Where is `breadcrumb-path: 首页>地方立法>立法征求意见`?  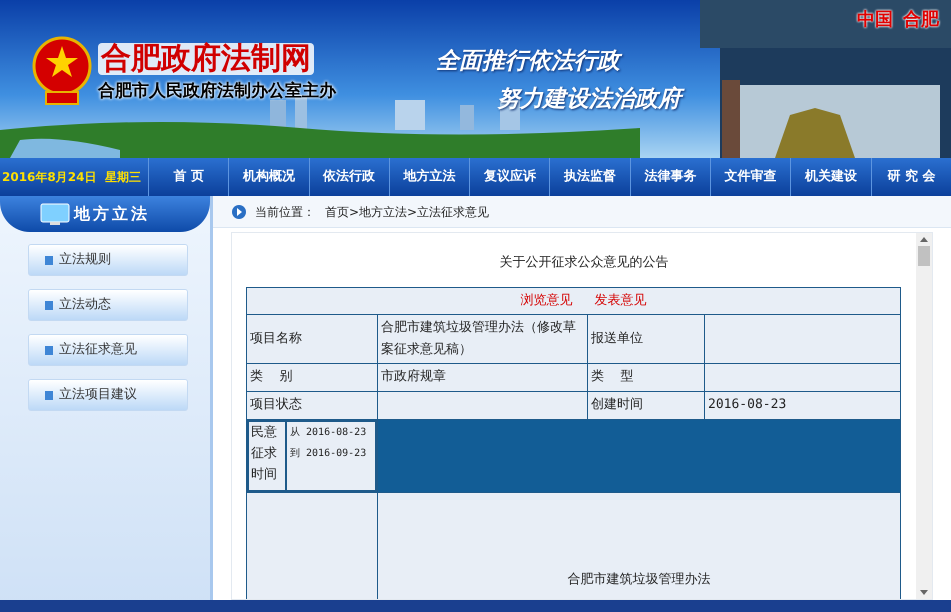
breadcrumb-path: 首页>地方立法>立法征求意见 is located at coordinates (407, 212).